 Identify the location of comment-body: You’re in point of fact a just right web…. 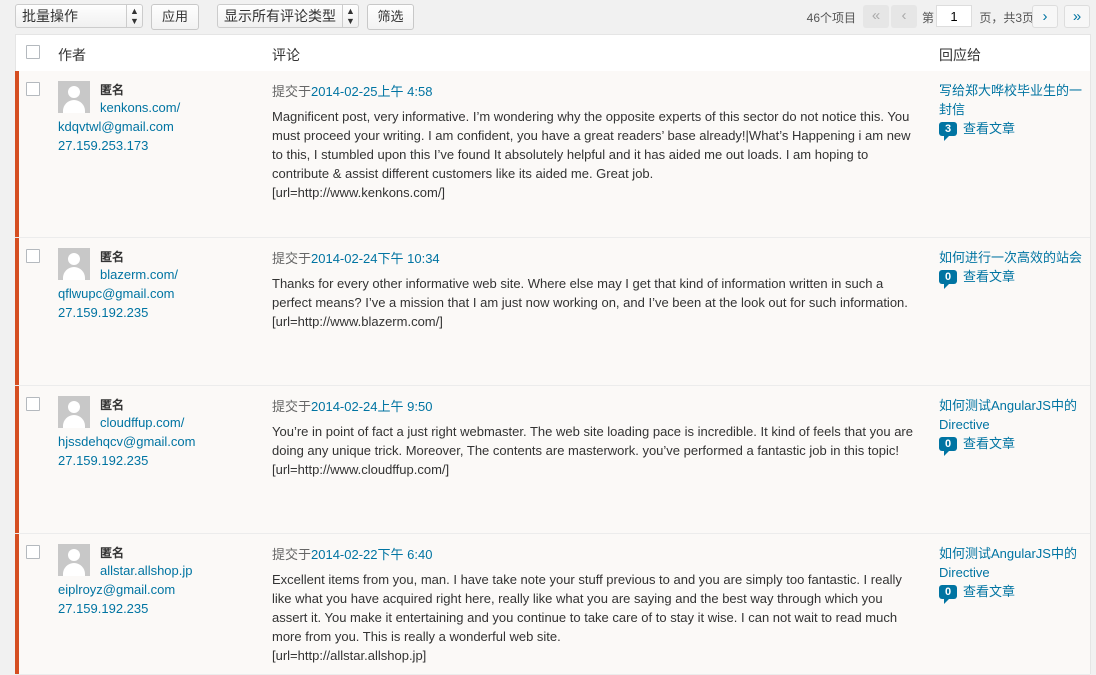
(592, 441).